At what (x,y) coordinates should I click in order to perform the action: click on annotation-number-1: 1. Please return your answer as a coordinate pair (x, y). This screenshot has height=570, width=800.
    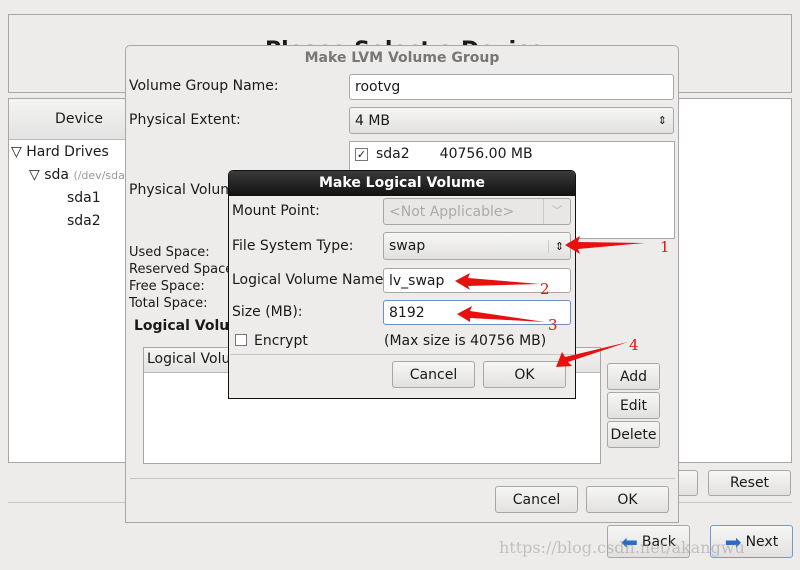
    Looking at the image, I should click on (665, 247).